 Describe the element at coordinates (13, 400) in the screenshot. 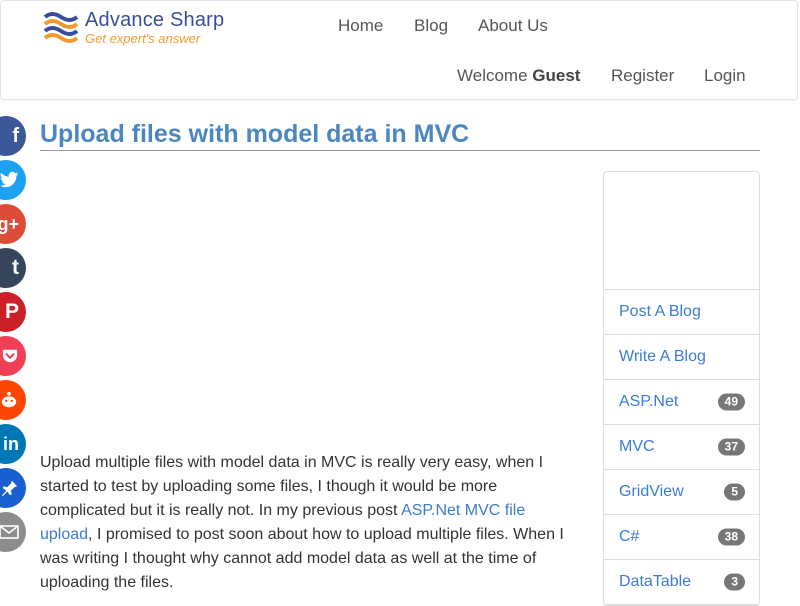

I see `reddit-icon` at that location.